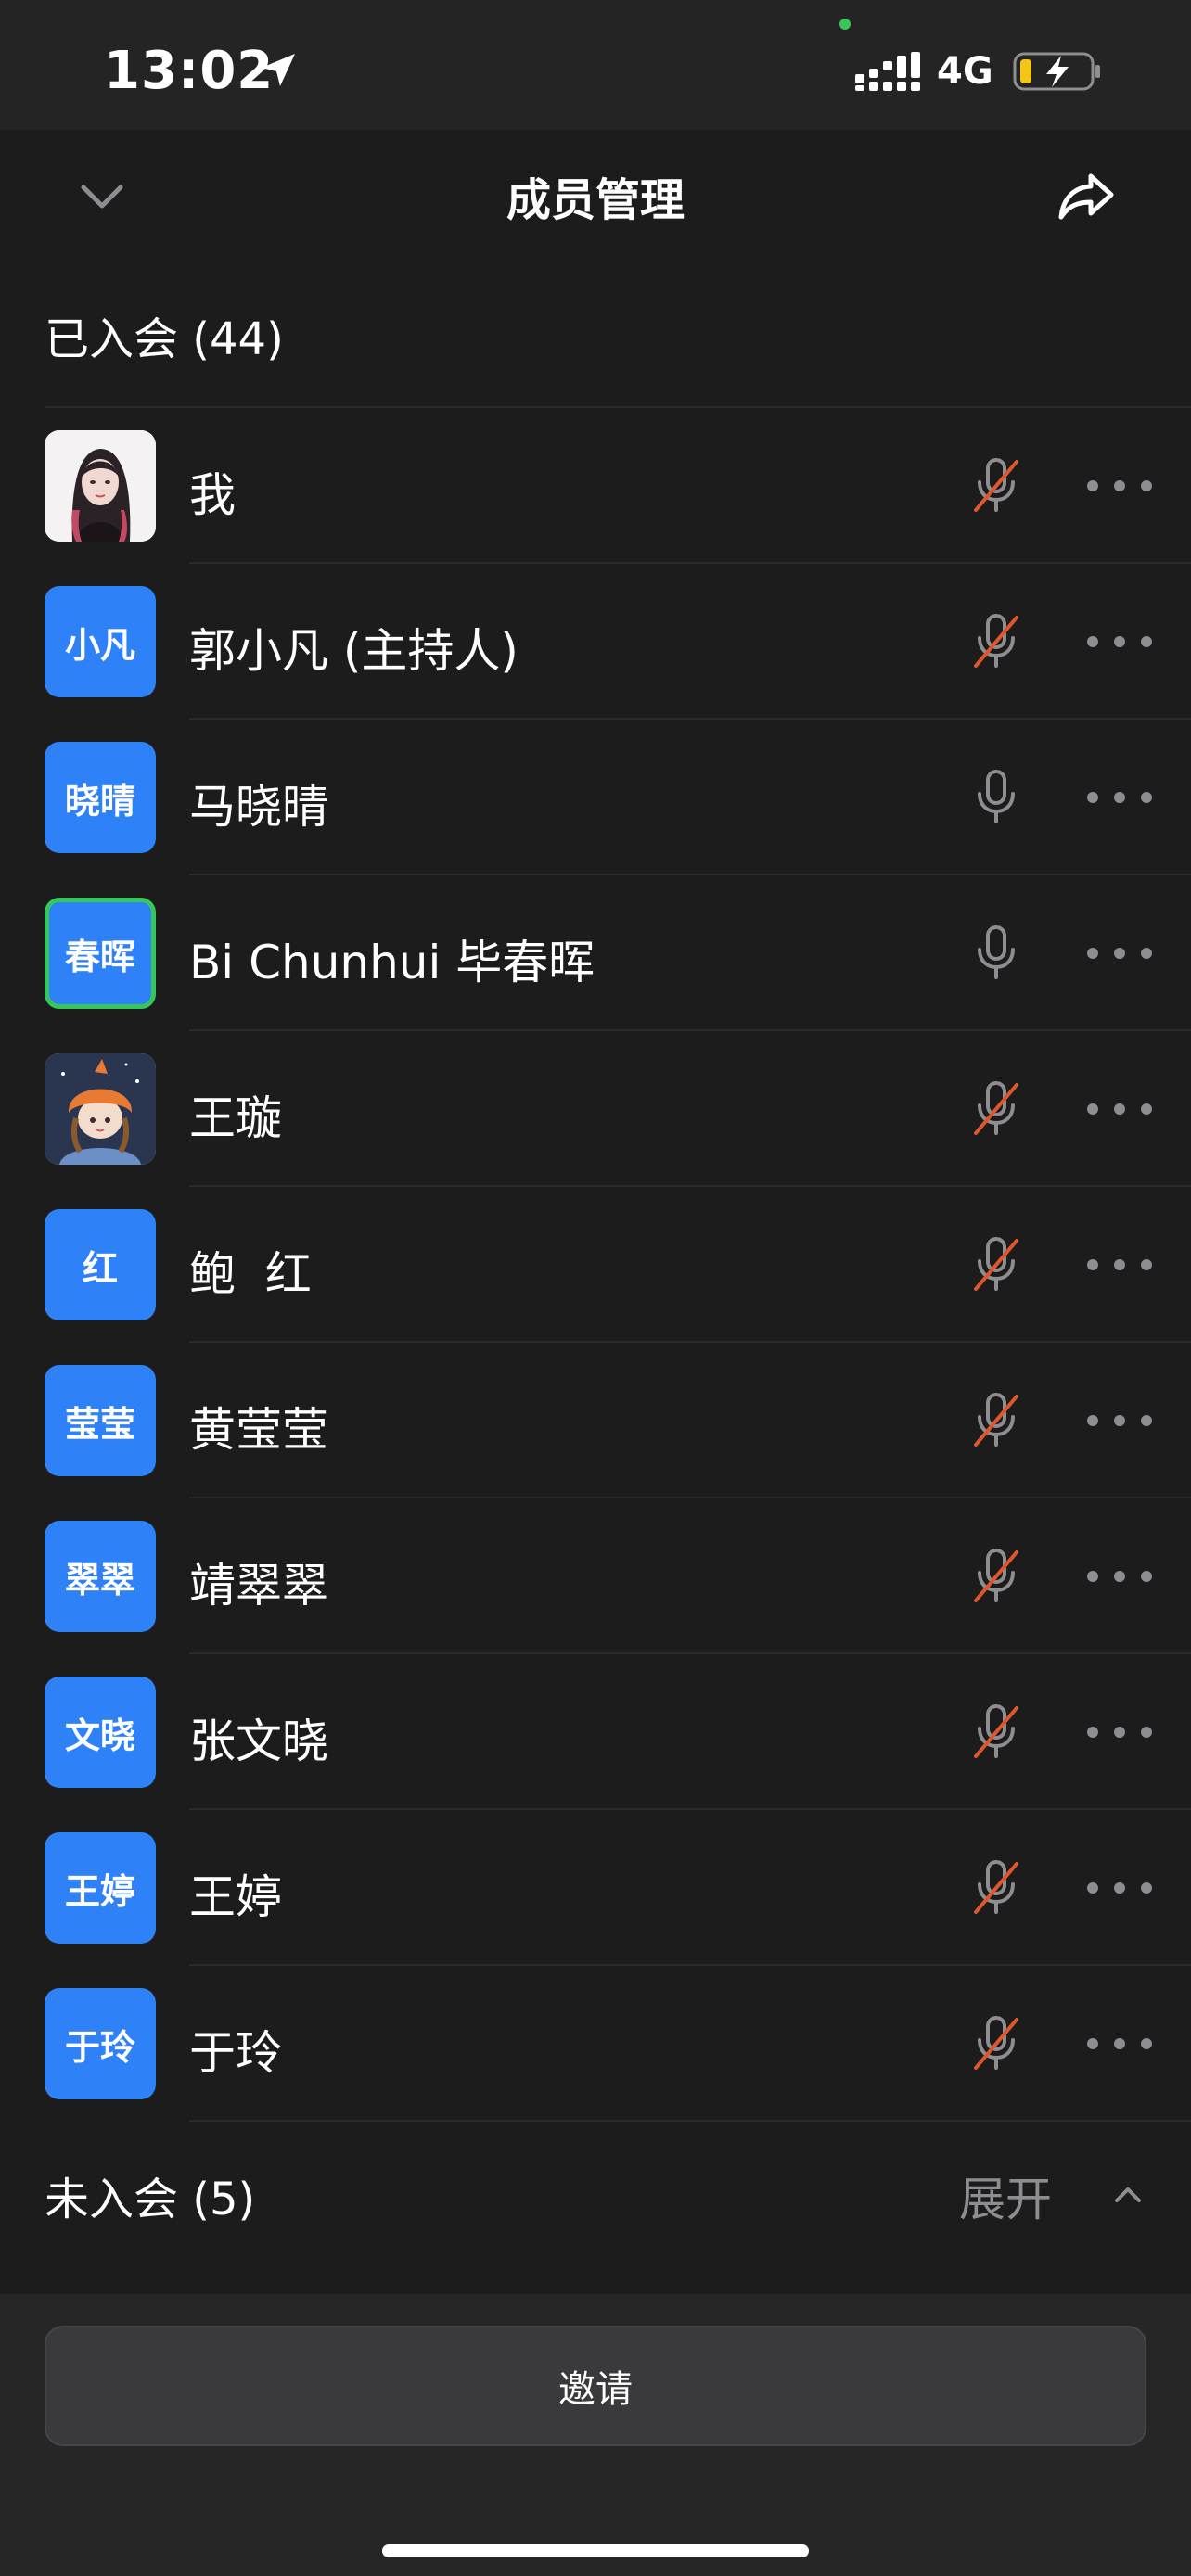 This screenshot has width=1191, height=2576. I want to click on battery-charging-icon, so click(1056, 71).